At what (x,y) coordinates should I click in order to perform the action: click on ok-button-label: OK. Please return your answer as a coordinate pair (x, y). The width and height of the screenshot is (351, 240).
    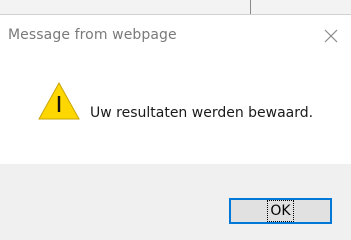
    Looking at the image, I should click on (280, 211).